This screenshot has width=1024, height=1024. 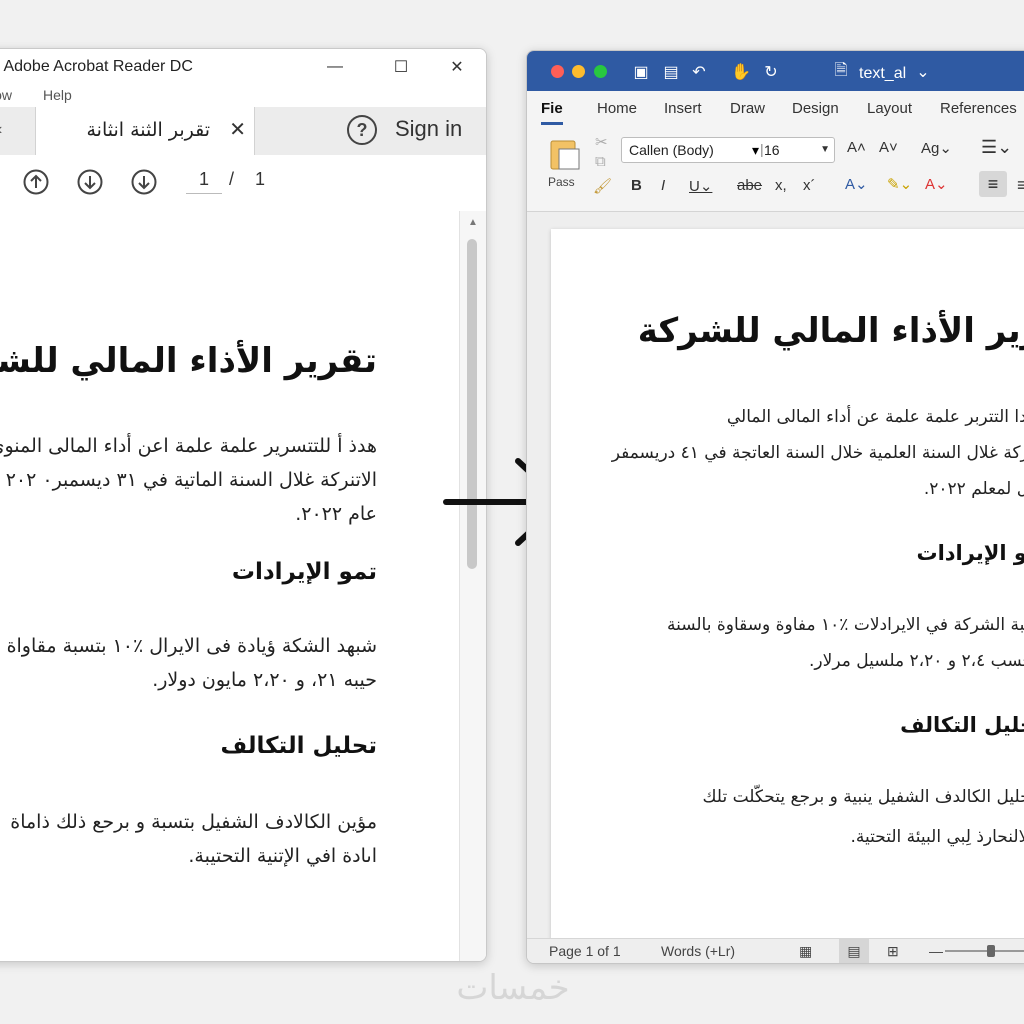 I want to click on word-heading-revenue: تمو الإيرادات, so click(x=970, y=553).